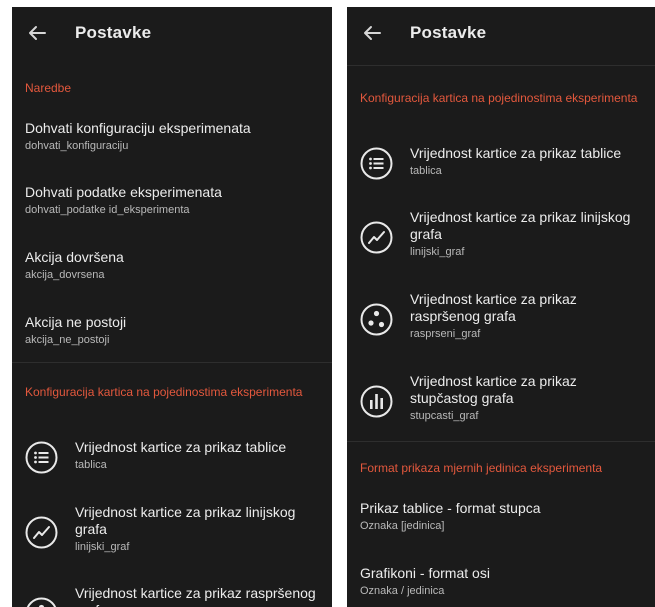 Image resolution: width=655 pixels, height=607 pixels. I want to click on item-subtitle: Oznaka / jedinica, so click(402, 591).